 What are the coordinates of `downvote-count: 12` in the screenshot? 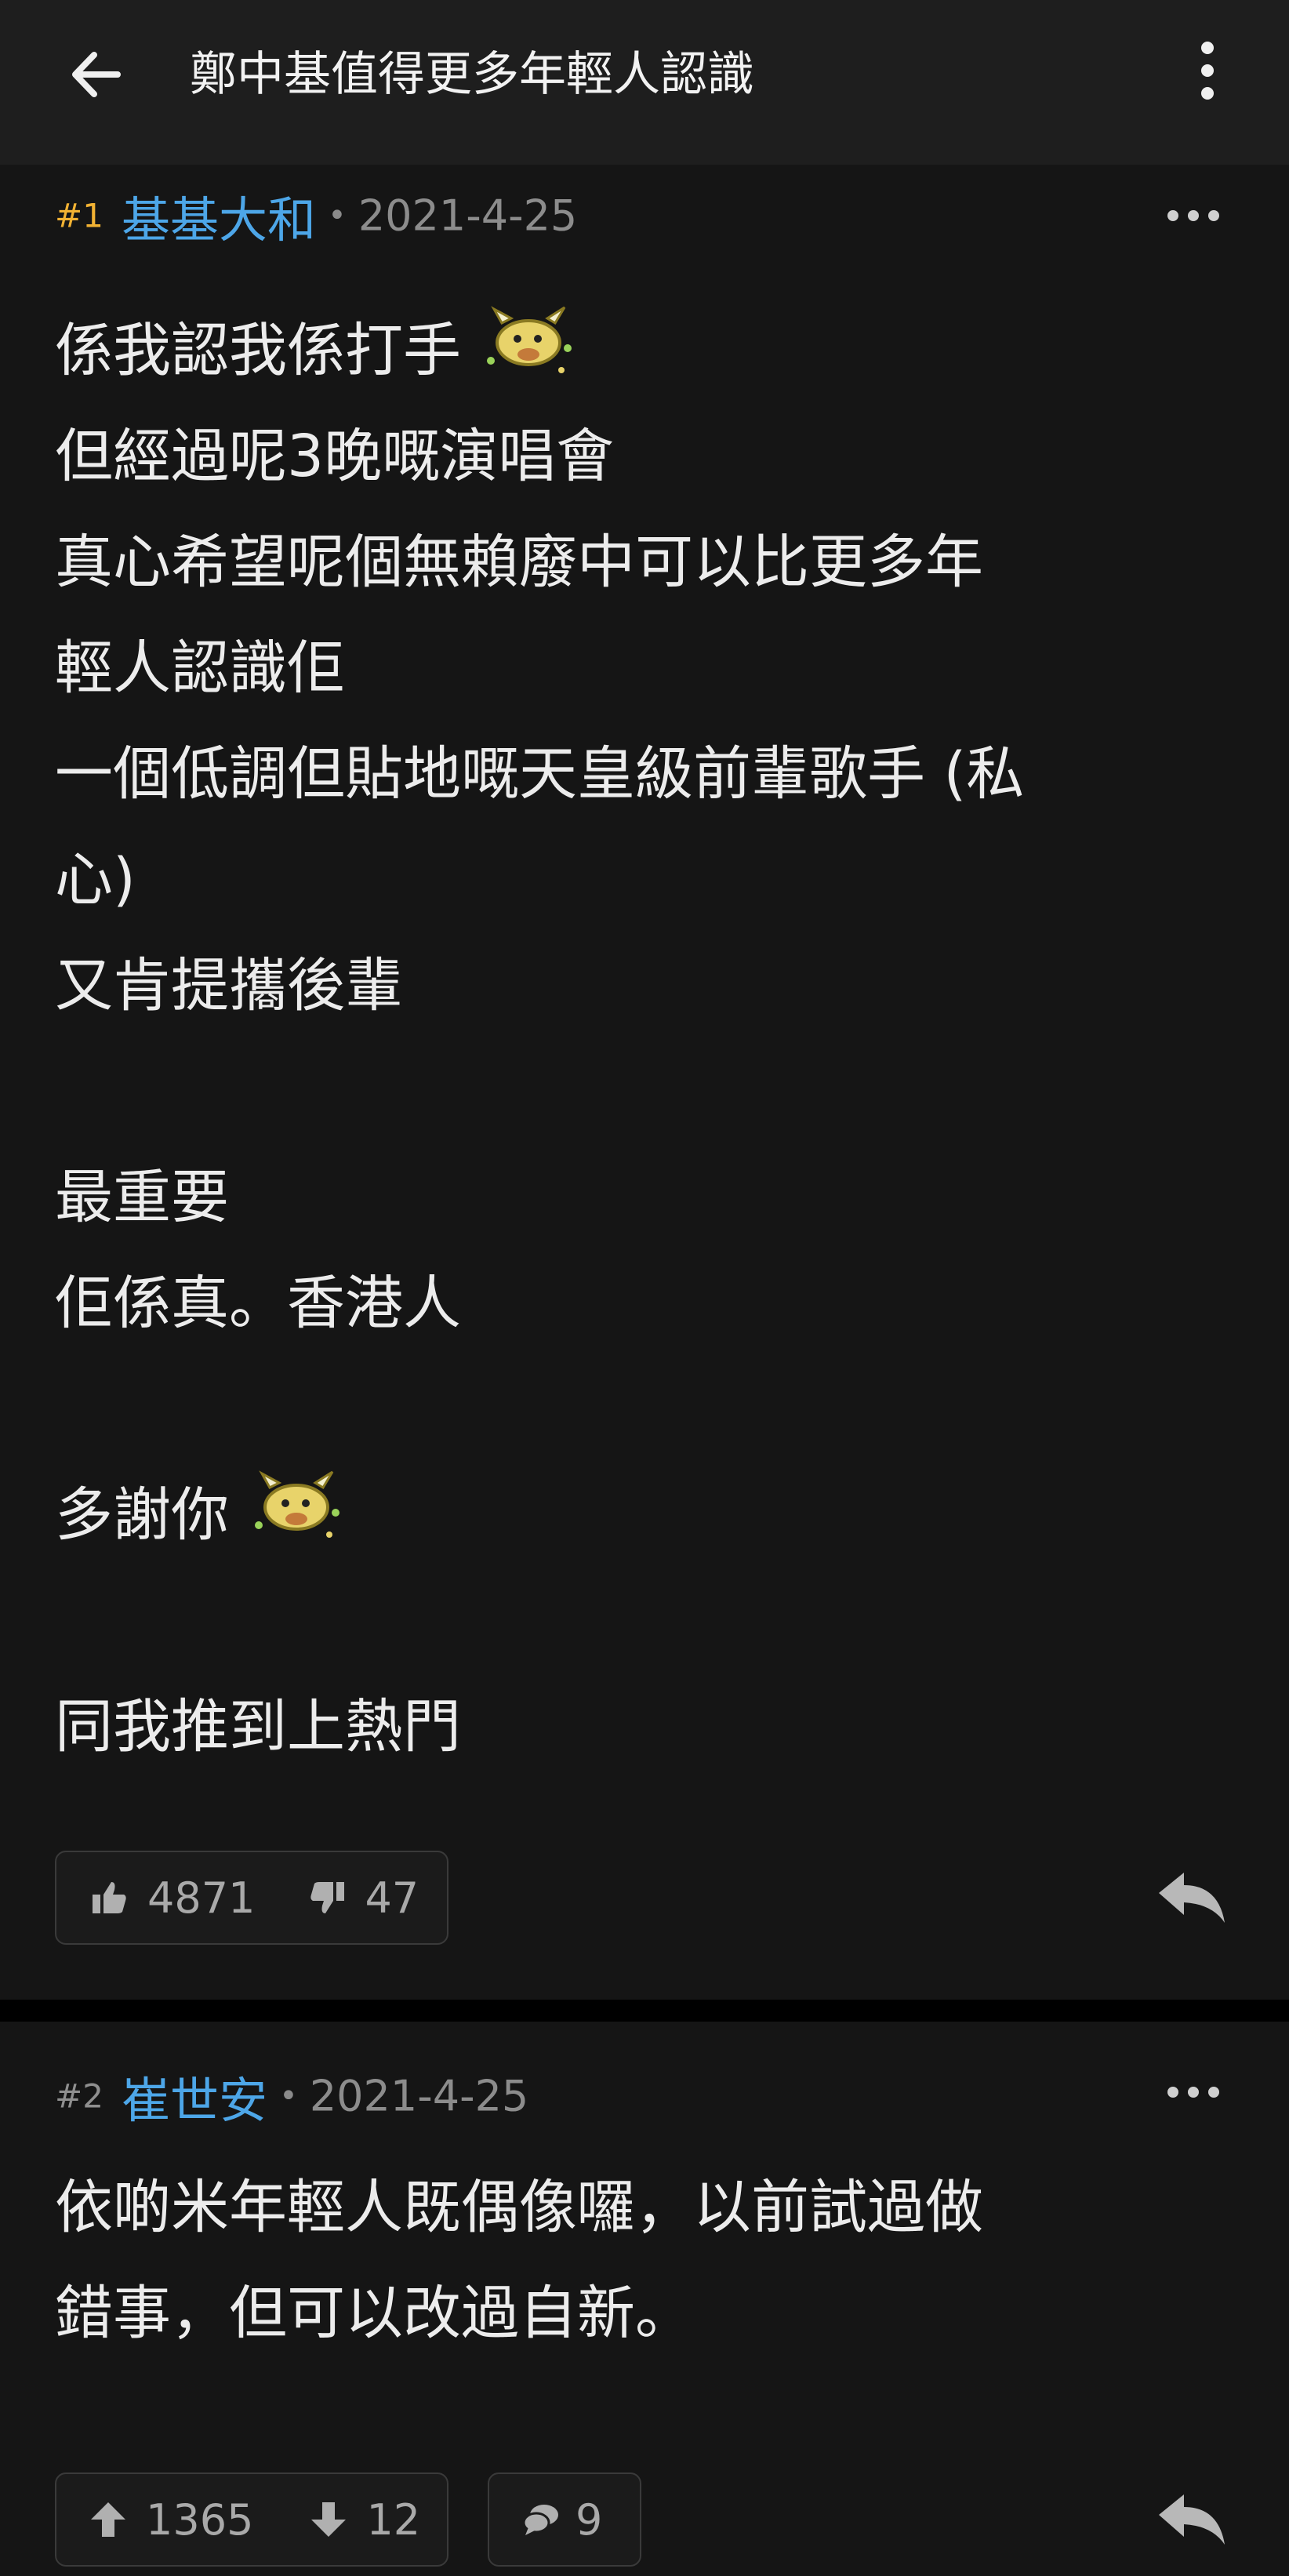 It's located at (393, 2519).